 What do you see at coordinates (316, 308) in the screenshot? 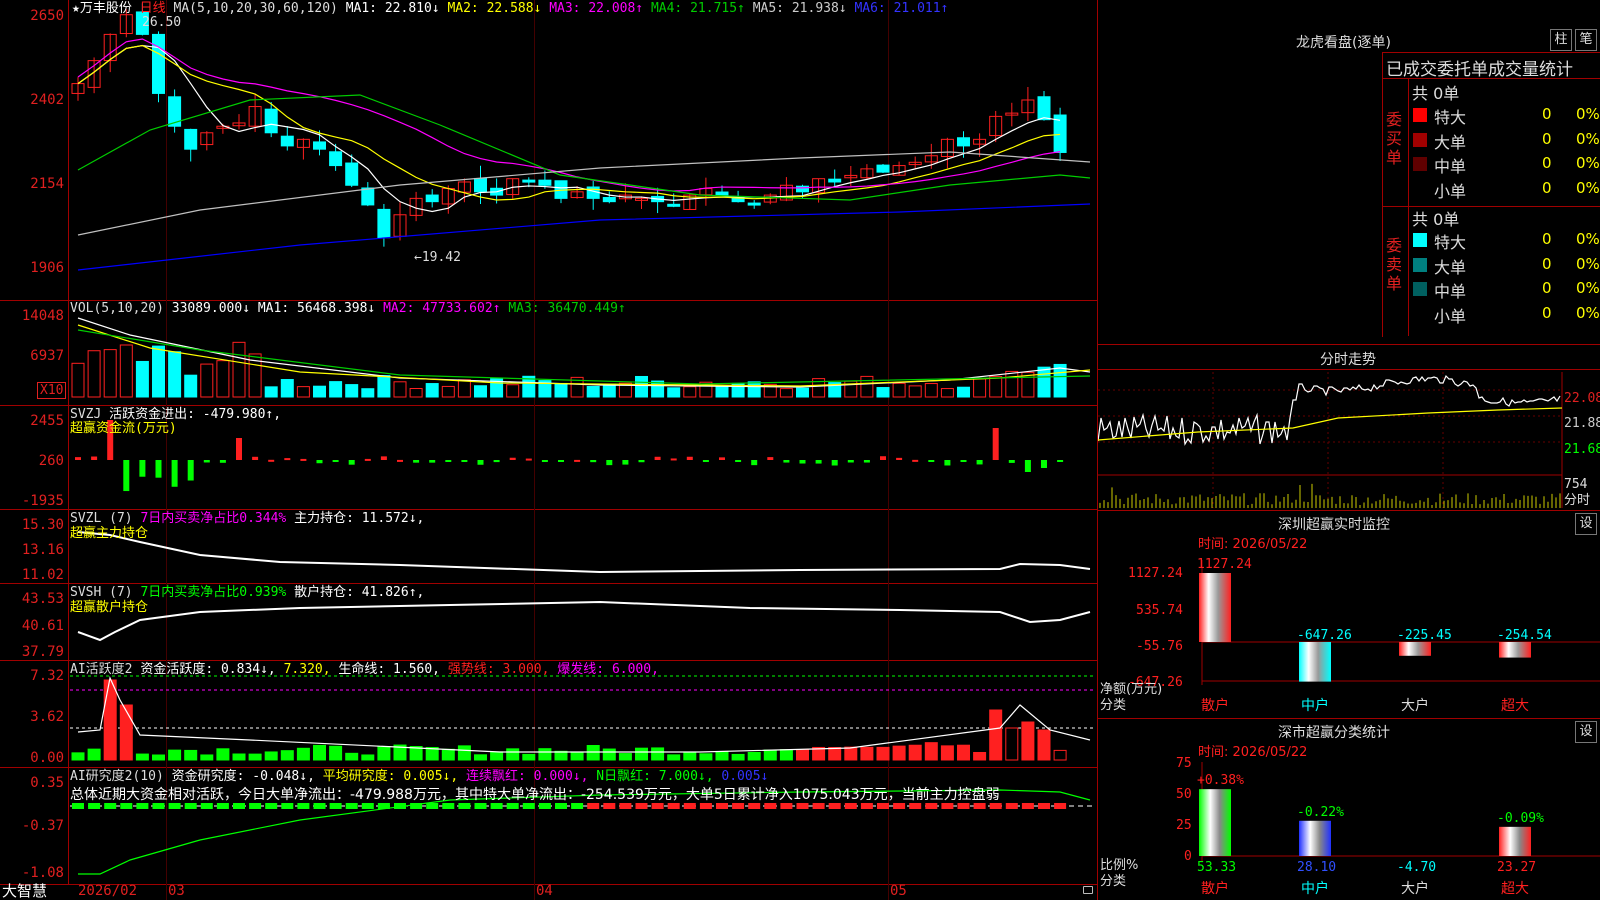
I see `vol-ma1: MA1: 56468.398↓` at bounding box center [316, 308].